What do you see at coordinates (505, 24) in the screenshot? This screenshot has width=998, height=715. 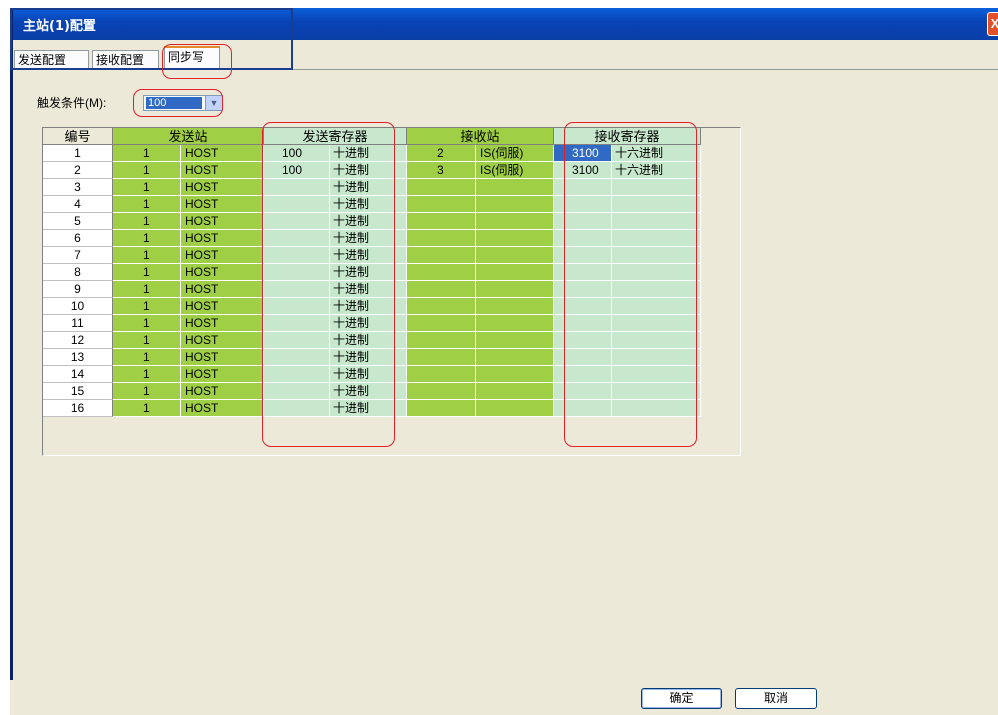 I see `title-bar: 主站(1)配置 X` at bounding box center [505, 24].